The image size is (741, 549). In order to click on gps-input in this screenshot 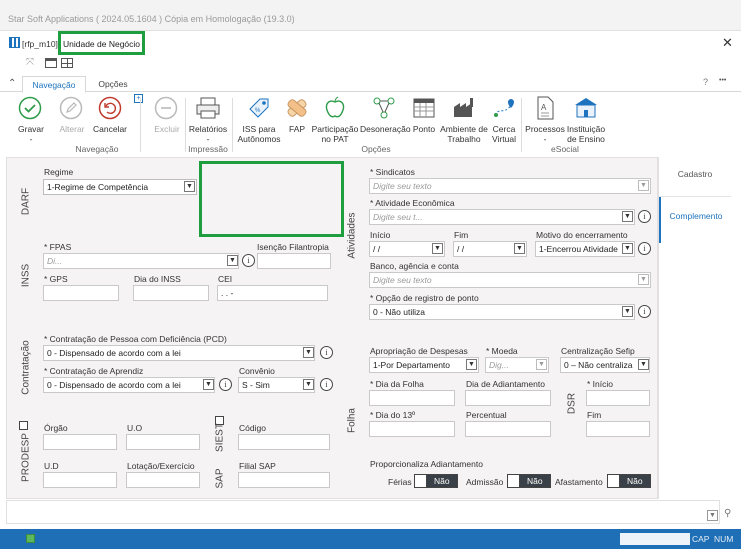, I will do `click(81, 293)`.